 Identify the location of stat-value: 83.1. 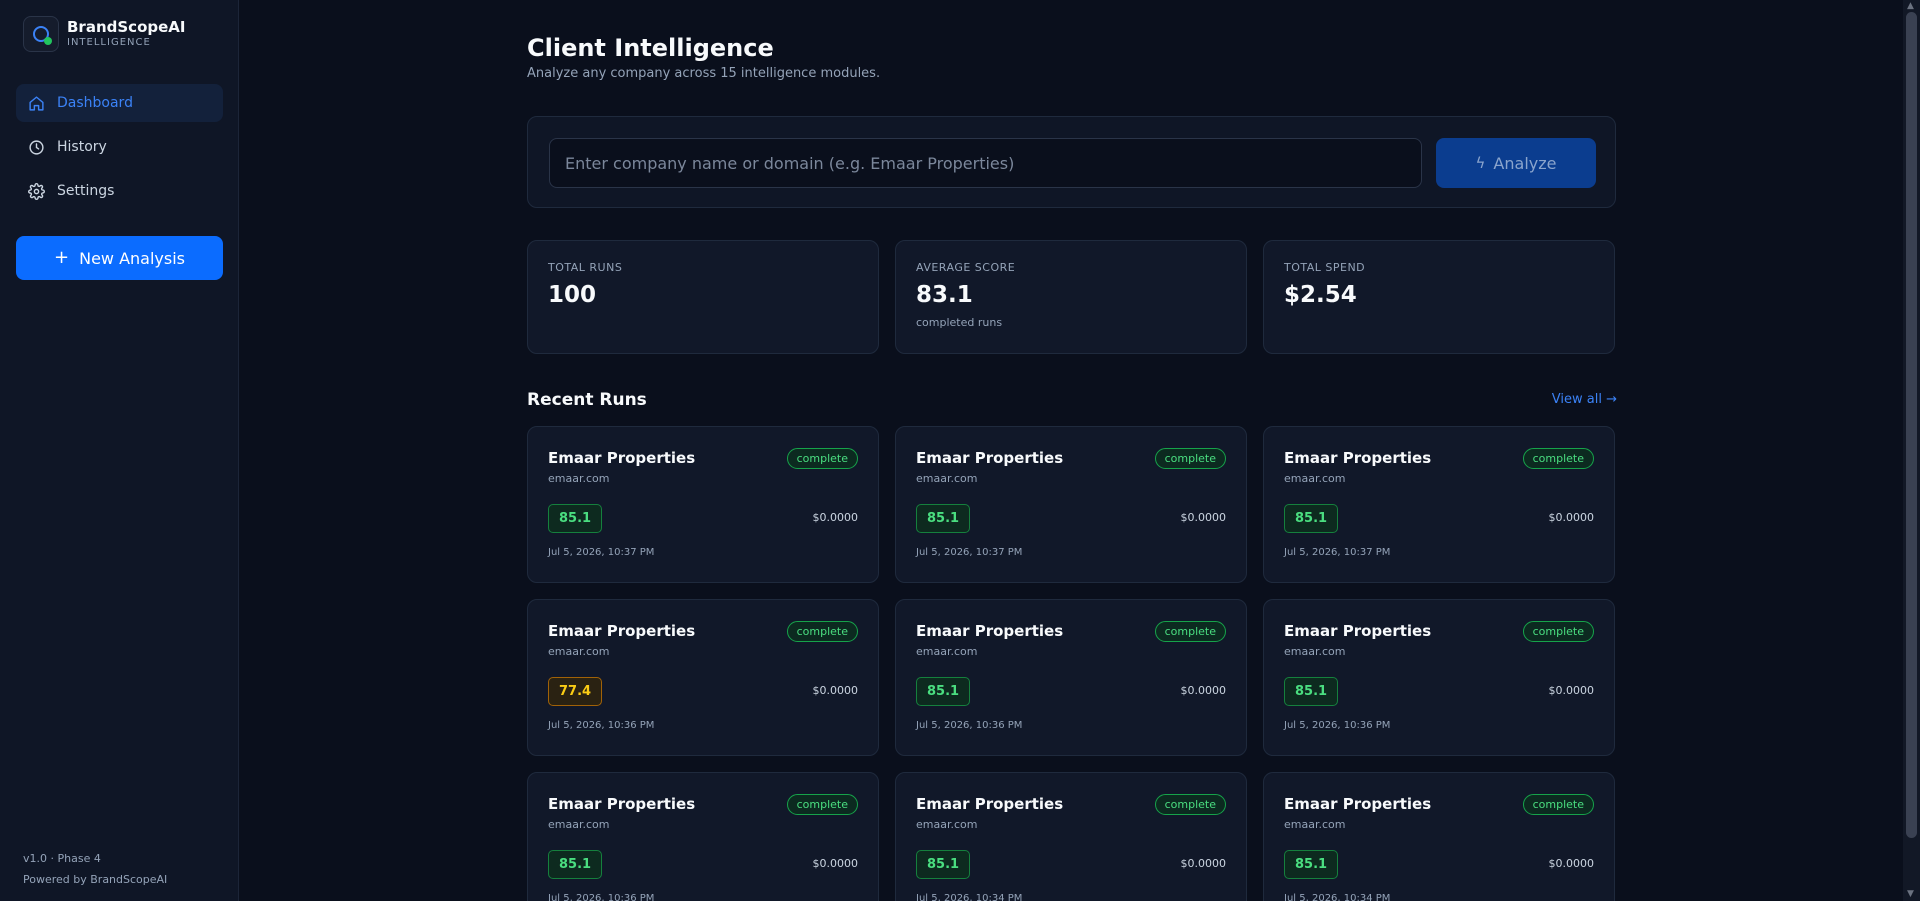
(944, 295).